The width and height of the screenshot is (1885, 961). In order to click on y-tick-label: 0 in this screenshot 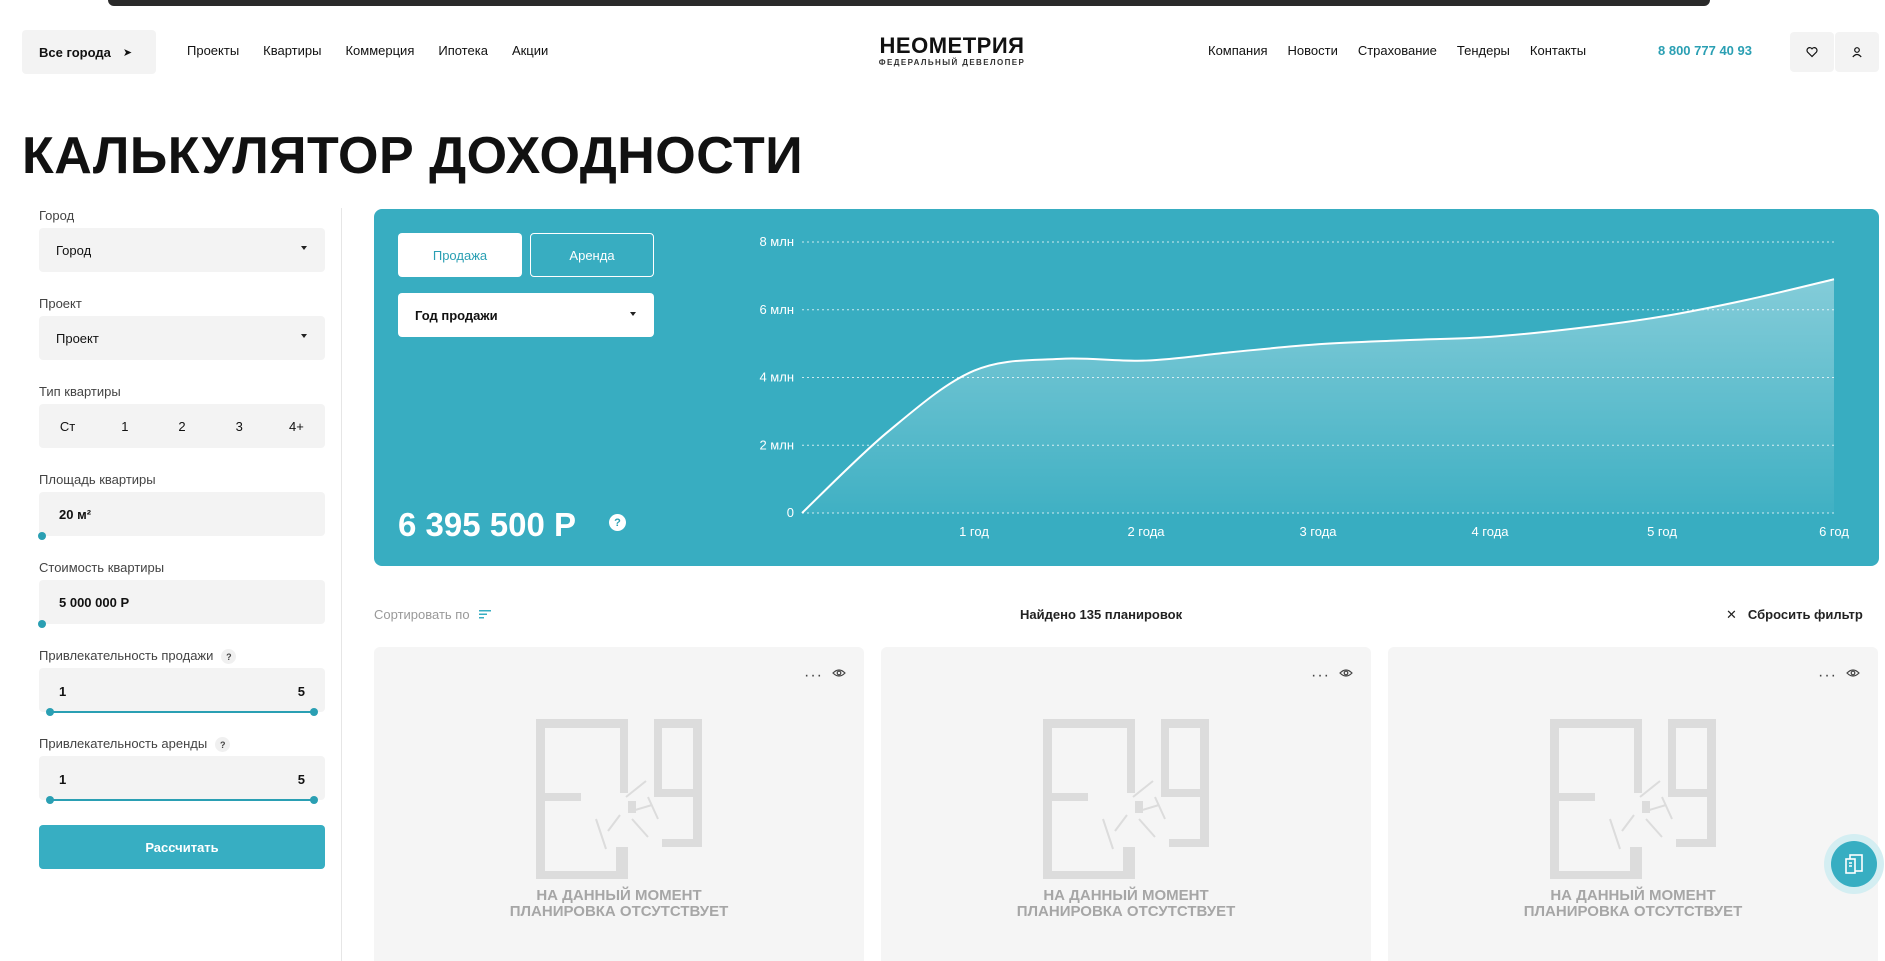, I will do `click(790, 512)`.